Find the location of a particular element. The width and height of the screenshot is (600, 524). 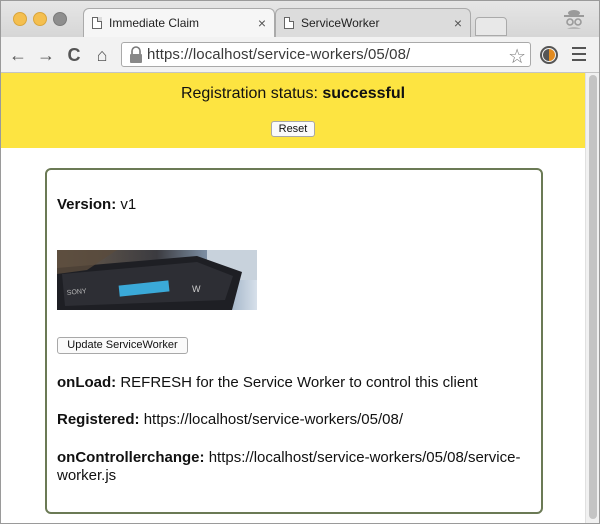

page-scrollbar is located at coordinates (592, 298).